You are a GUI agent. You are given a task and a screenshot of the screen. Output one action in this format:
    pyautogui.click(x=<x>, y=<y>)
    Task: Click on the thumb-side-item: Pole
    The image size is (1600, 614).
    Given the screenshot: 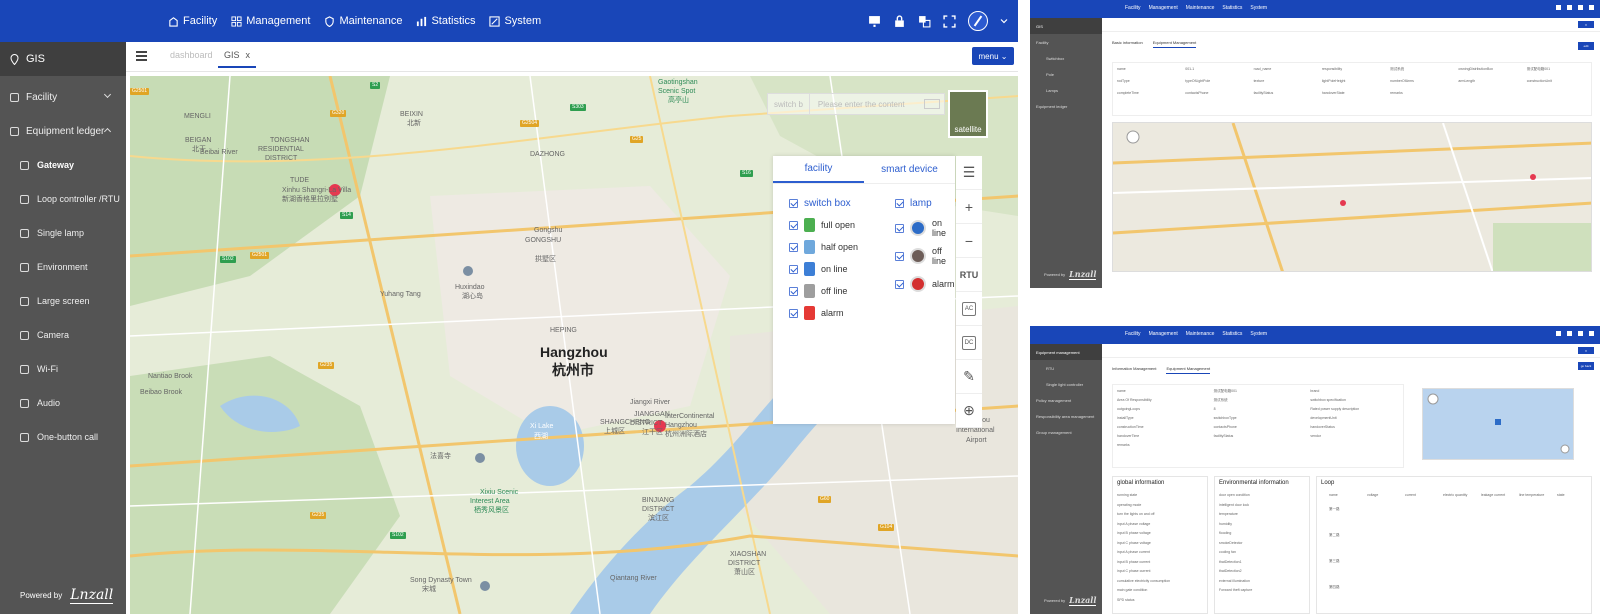 What is the action you would take?
    pyautogui.click(x=1066, y=74)
    